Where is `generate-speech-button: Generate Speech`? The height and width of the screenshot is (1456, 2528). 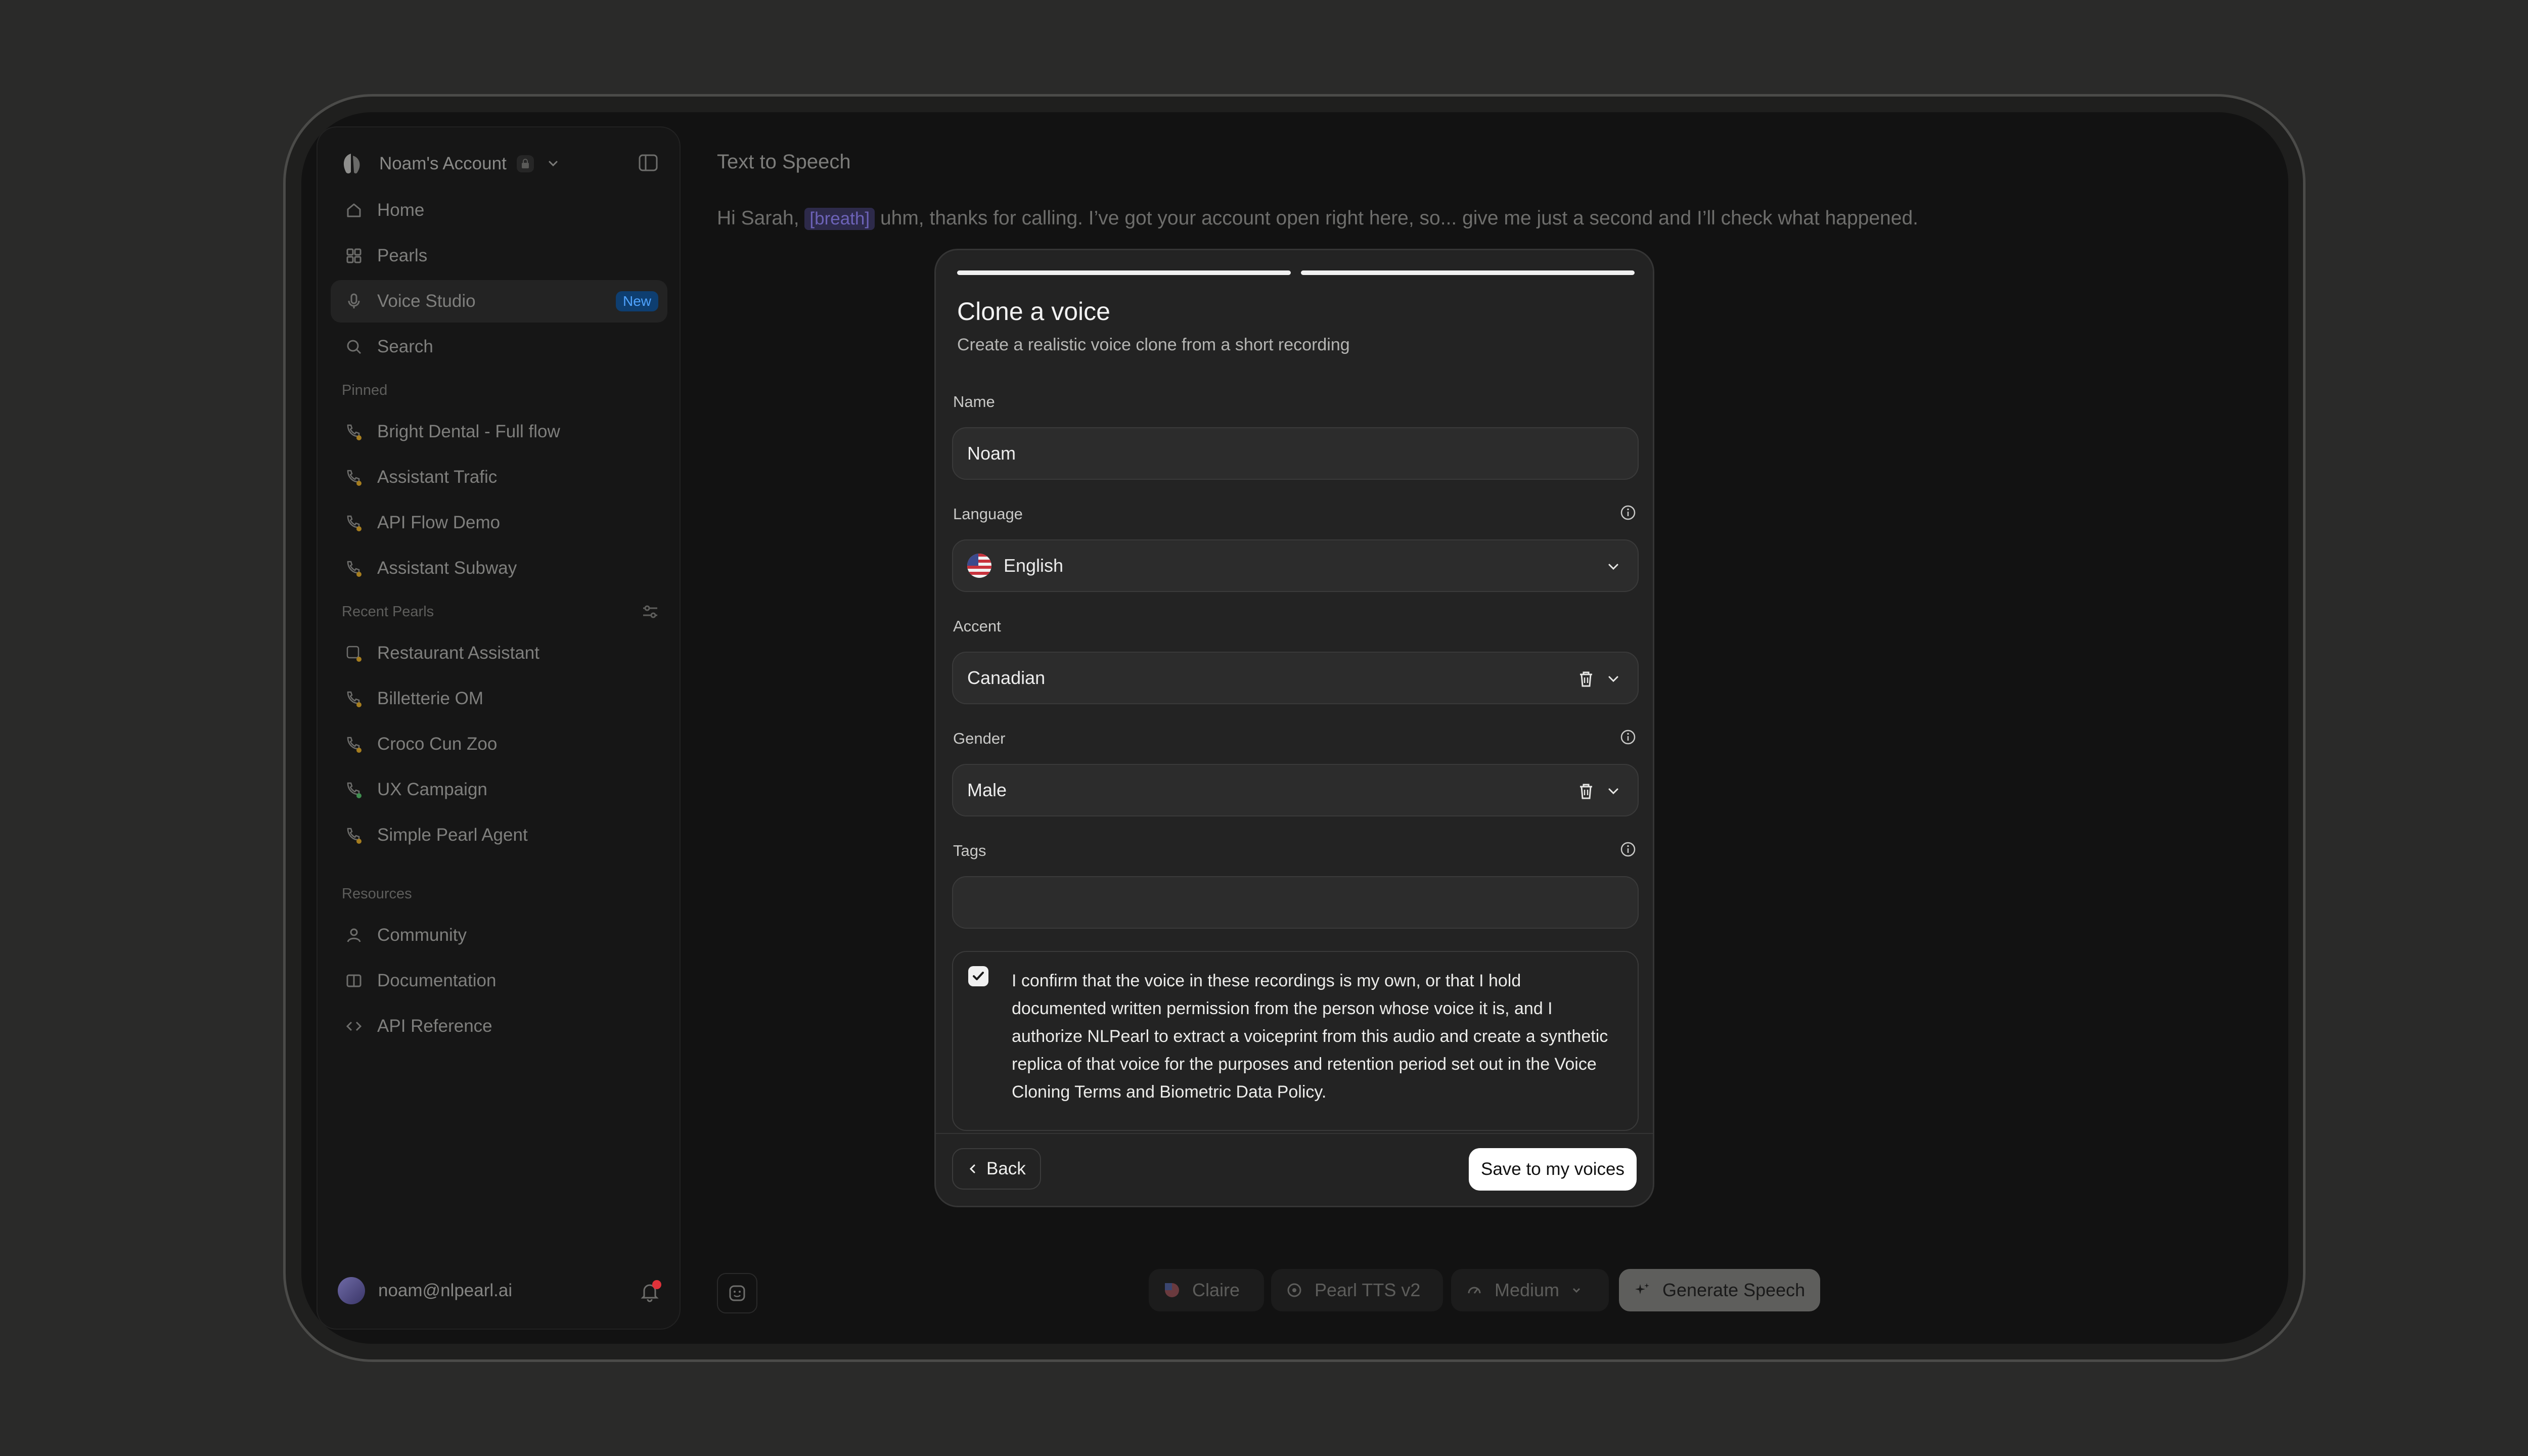
generate-speech-button: Generate Speech is located at coordinates (1720, 1290).